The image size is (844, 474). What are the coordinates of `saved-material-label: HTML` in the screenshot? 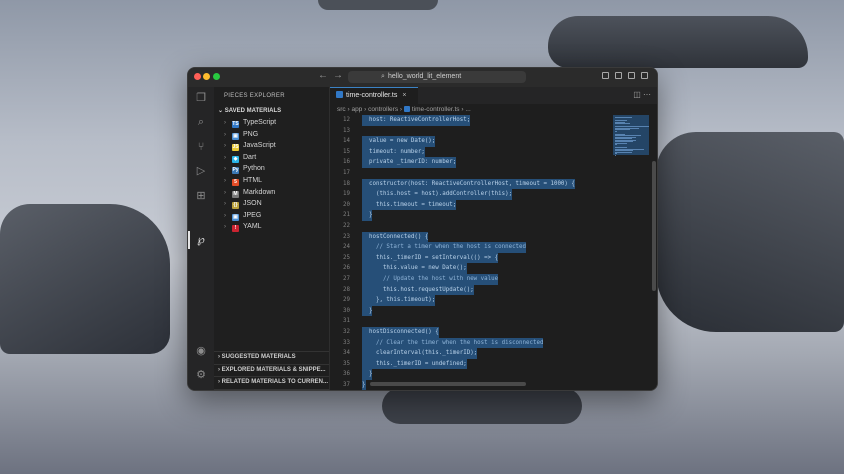 It's located at (253, 180).